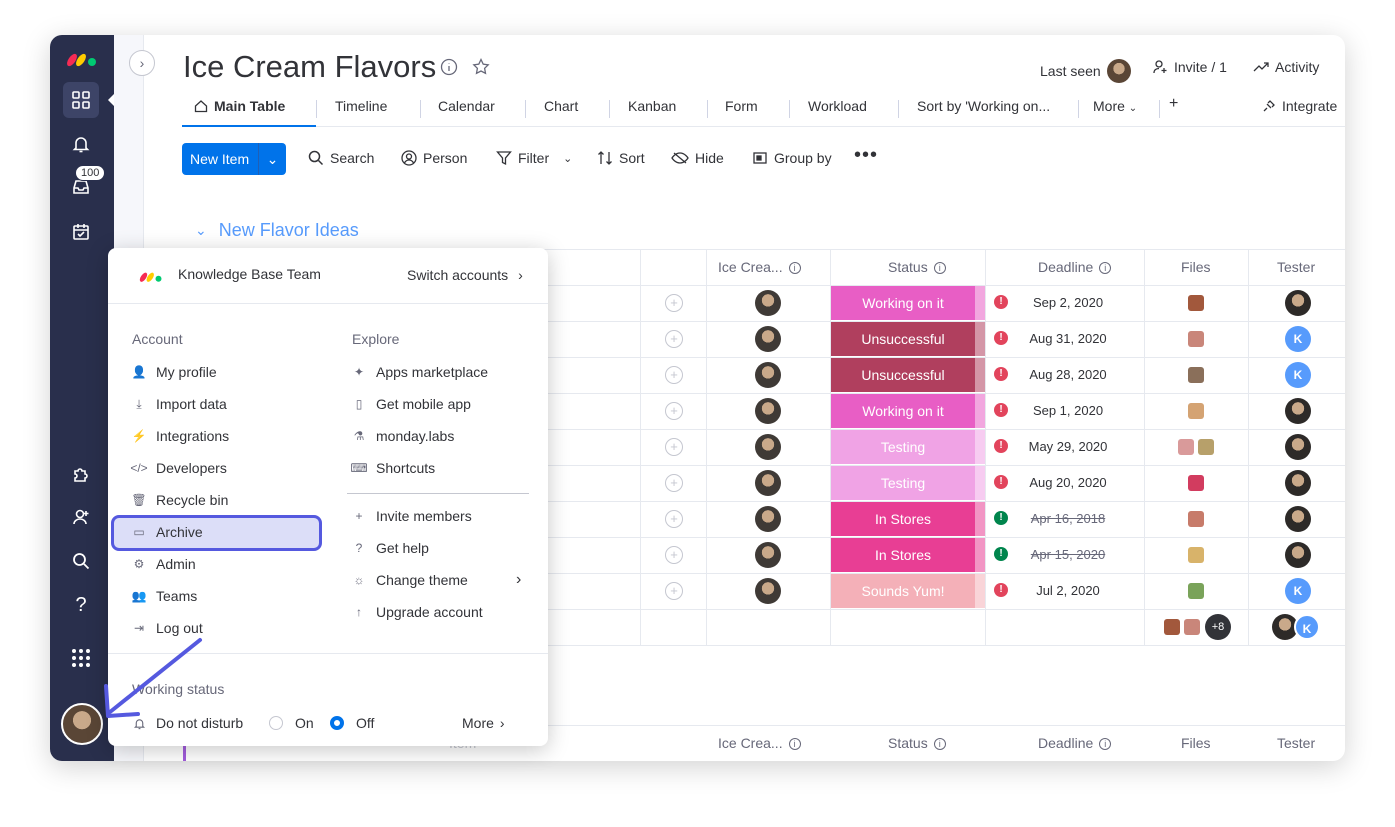 This screenshot has height=827, width=1395. Describe the element at coordinates (179, 404) in the screenshot. I see `menu-item-import-data: ⤓ Import data` at that location.